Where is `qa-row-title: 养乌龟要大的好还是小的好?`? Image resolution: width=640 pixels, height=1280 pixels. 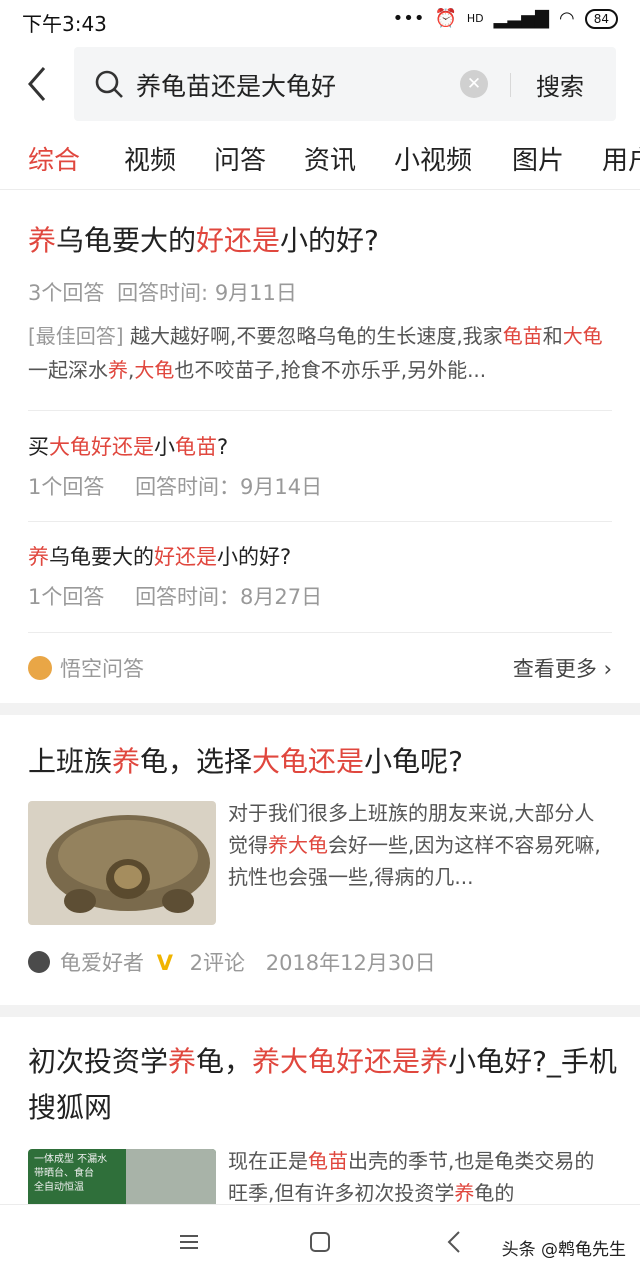
qa-row-title: 养乌龟要大的好还是小的好? is located at coordinates (159, 556).